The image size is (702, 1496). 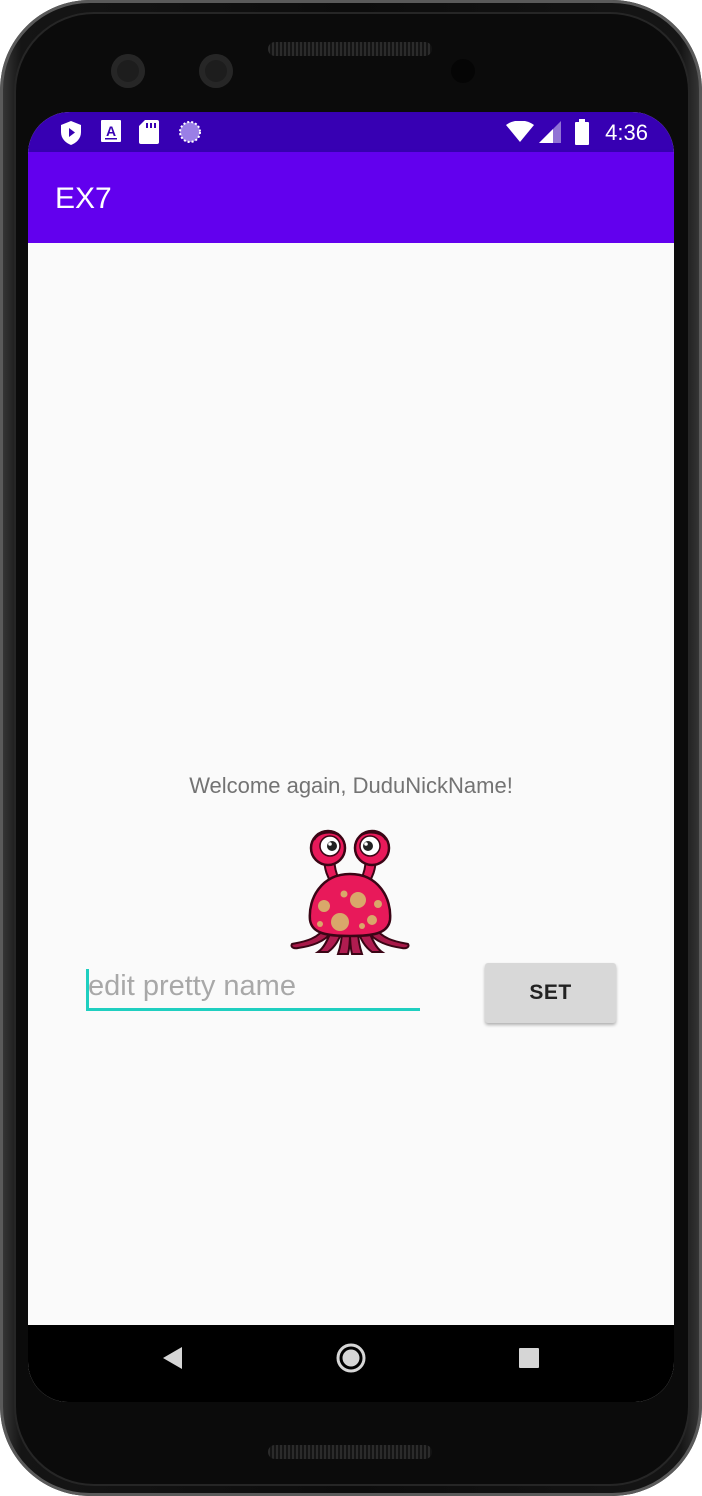 I want to click on status-time: 4:36, so click(x=626, y=132).